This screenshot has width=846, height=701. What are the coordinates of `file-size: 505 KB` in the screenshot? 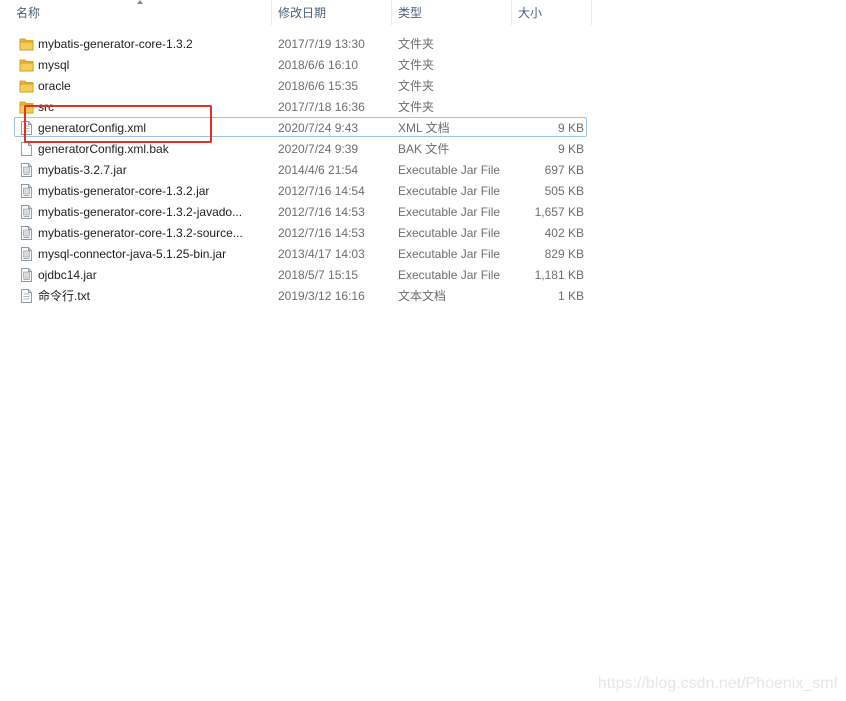 It's located at (564, 191).